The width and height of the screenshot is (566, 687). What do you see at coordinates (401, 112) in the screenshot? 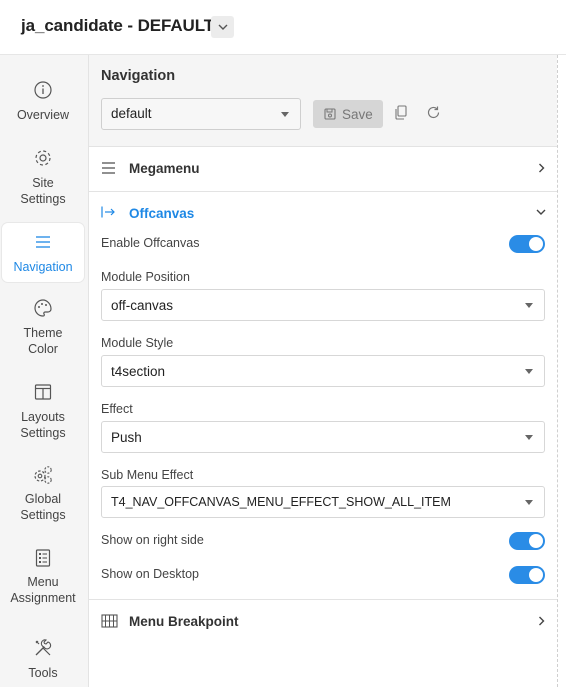
I see `copy-icon` at bounding box center [401, 112].